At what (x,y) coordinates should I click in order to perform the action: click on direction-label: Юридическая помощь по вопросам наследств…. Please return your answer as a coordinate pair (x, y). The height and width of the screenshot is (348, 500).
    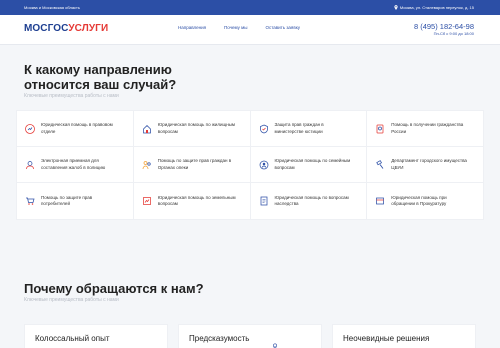
    Looking at the image, I should click on (311, 200).